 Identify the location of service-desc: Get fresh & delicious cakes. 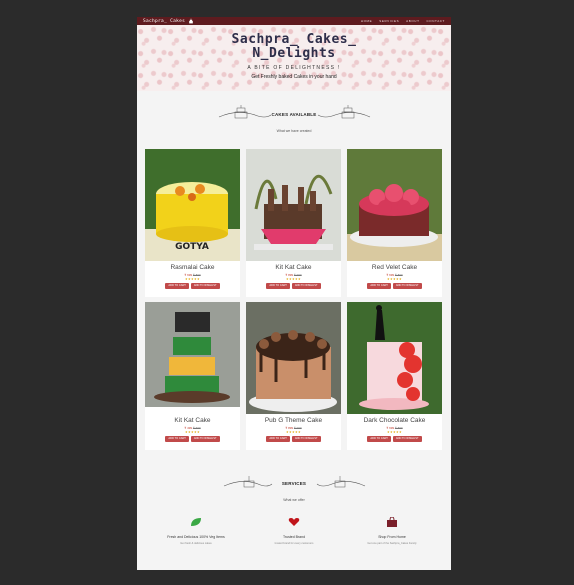
(196, 543).